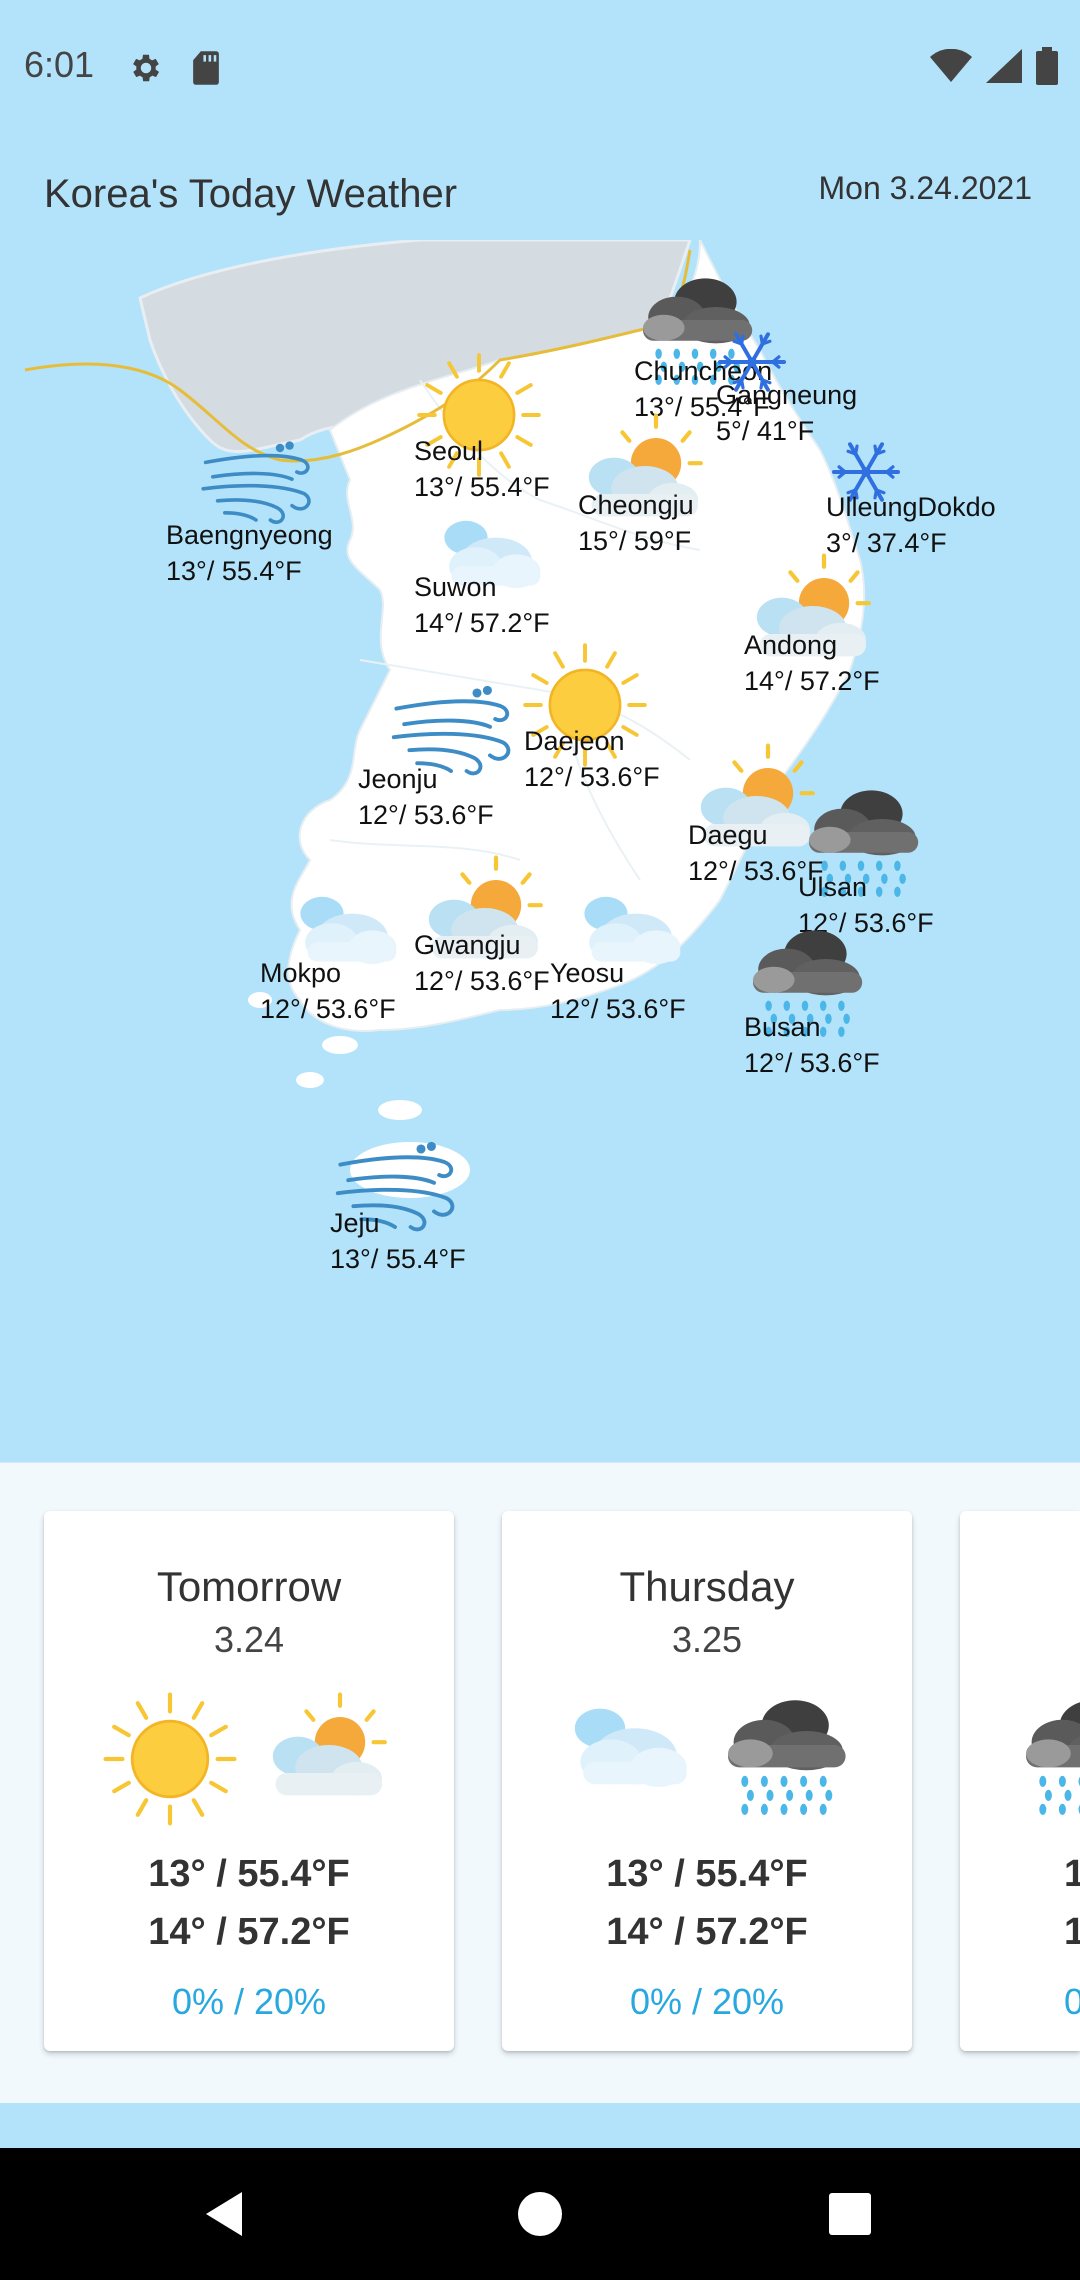  Describe the element at coordinates (707, 1639) in the screenshot. I see `forecast-date: 3.25` at that location.